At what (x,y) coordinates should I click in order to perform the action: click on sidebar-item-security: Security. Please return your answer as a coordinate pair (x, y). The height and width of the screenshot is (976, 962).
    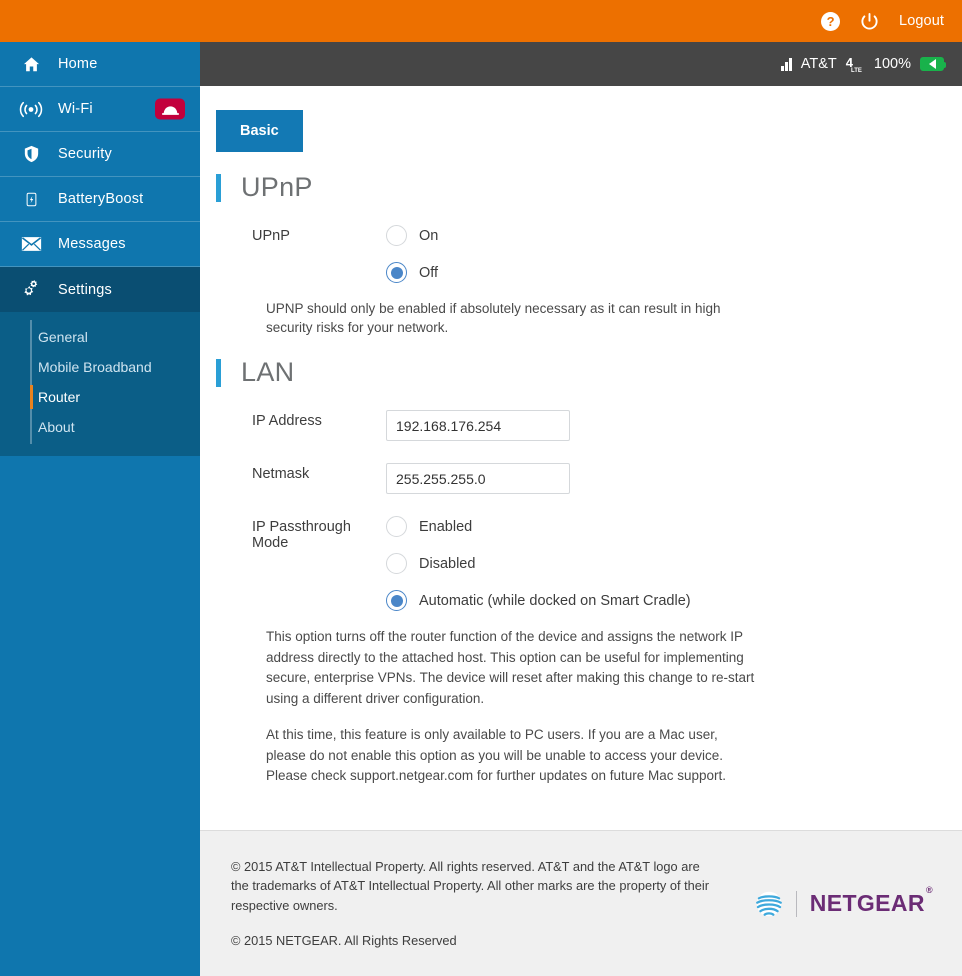
    Looking at the image, I should click on (100, 154).